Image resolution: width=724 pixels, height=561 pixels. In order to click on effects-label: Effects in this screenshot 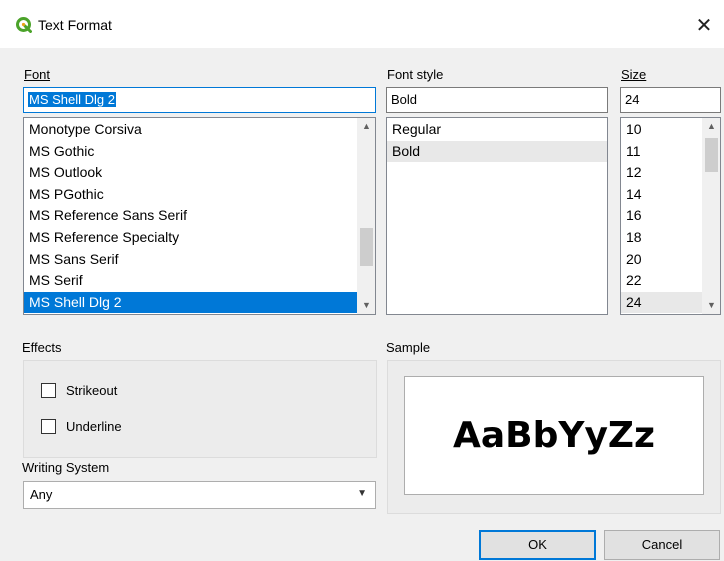, I will do `click(42, 347)`.